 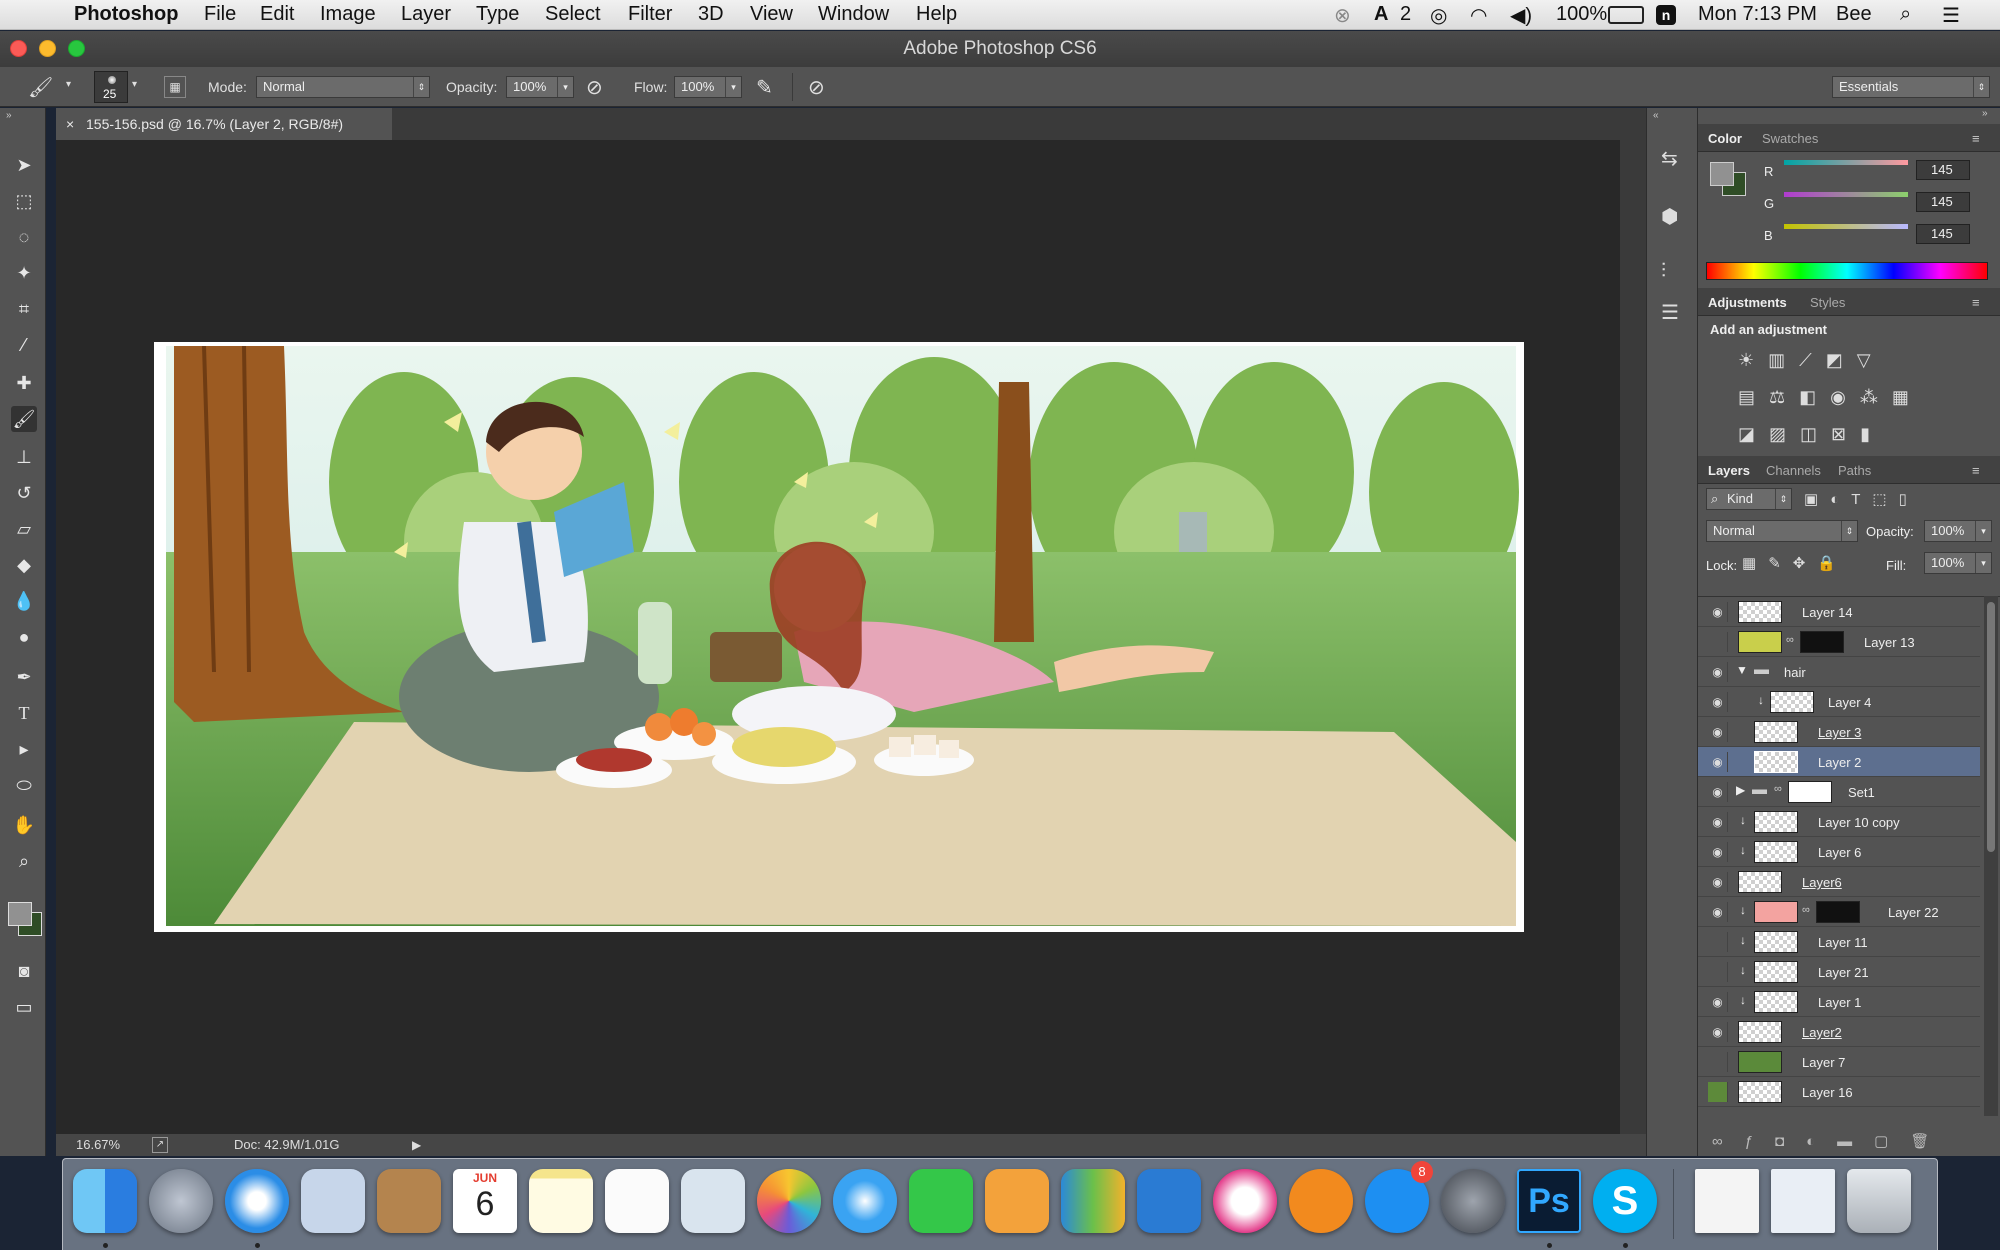 I want to click on layer-row: ↓ Layer 11, so click(x=1839, y=942).